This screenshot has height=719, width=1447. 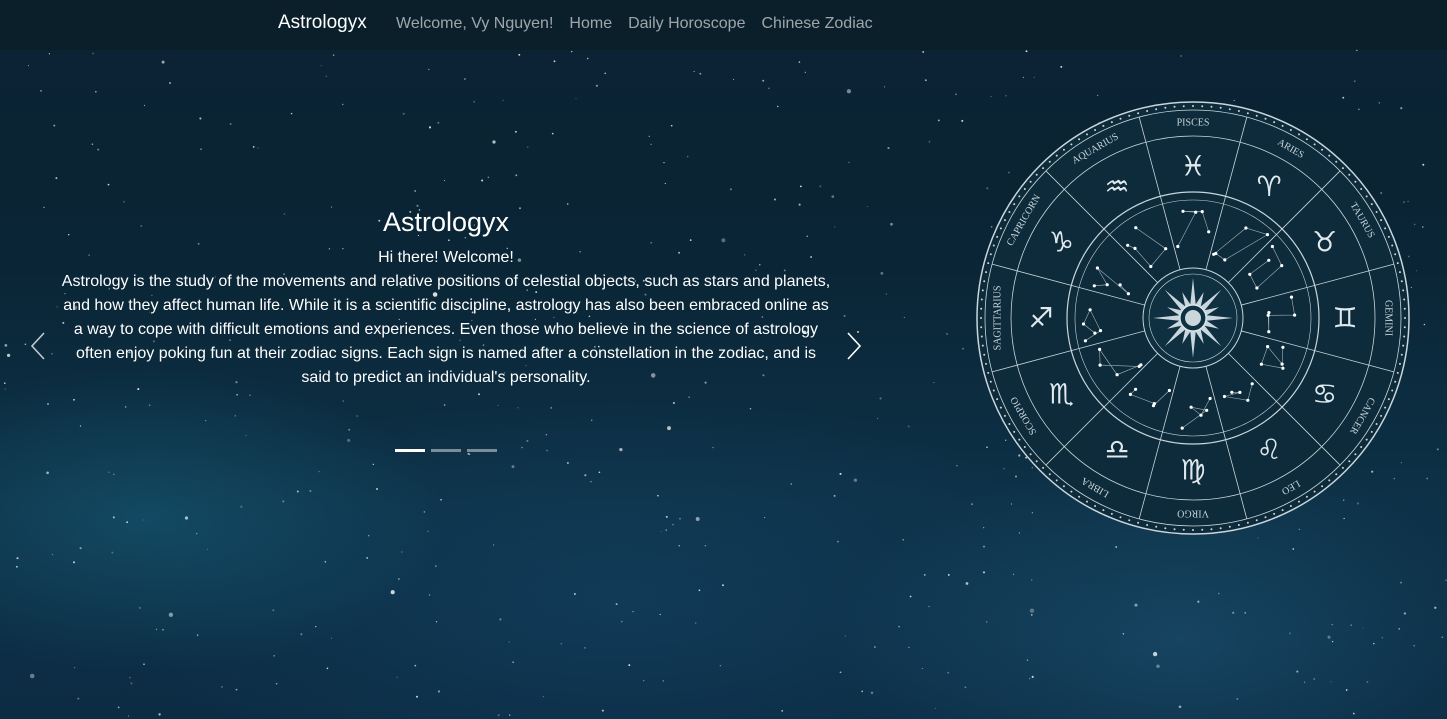 What do you see at coordinates (686, 24) in the screenshot?
I see `nav-daily-horoscope-link: Daily Horoscope` at bounding box center [686, 24].